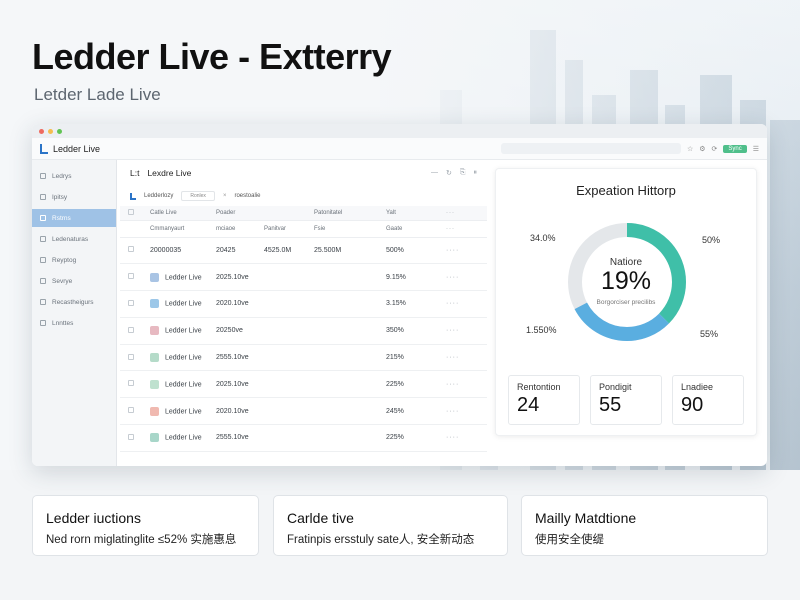 This screenshot has width=800, height=600. What do you see at coordinates (569, 540) in the screenshot?
I see `card-description: 使用安全使缇` at bounding box center [569, 540].